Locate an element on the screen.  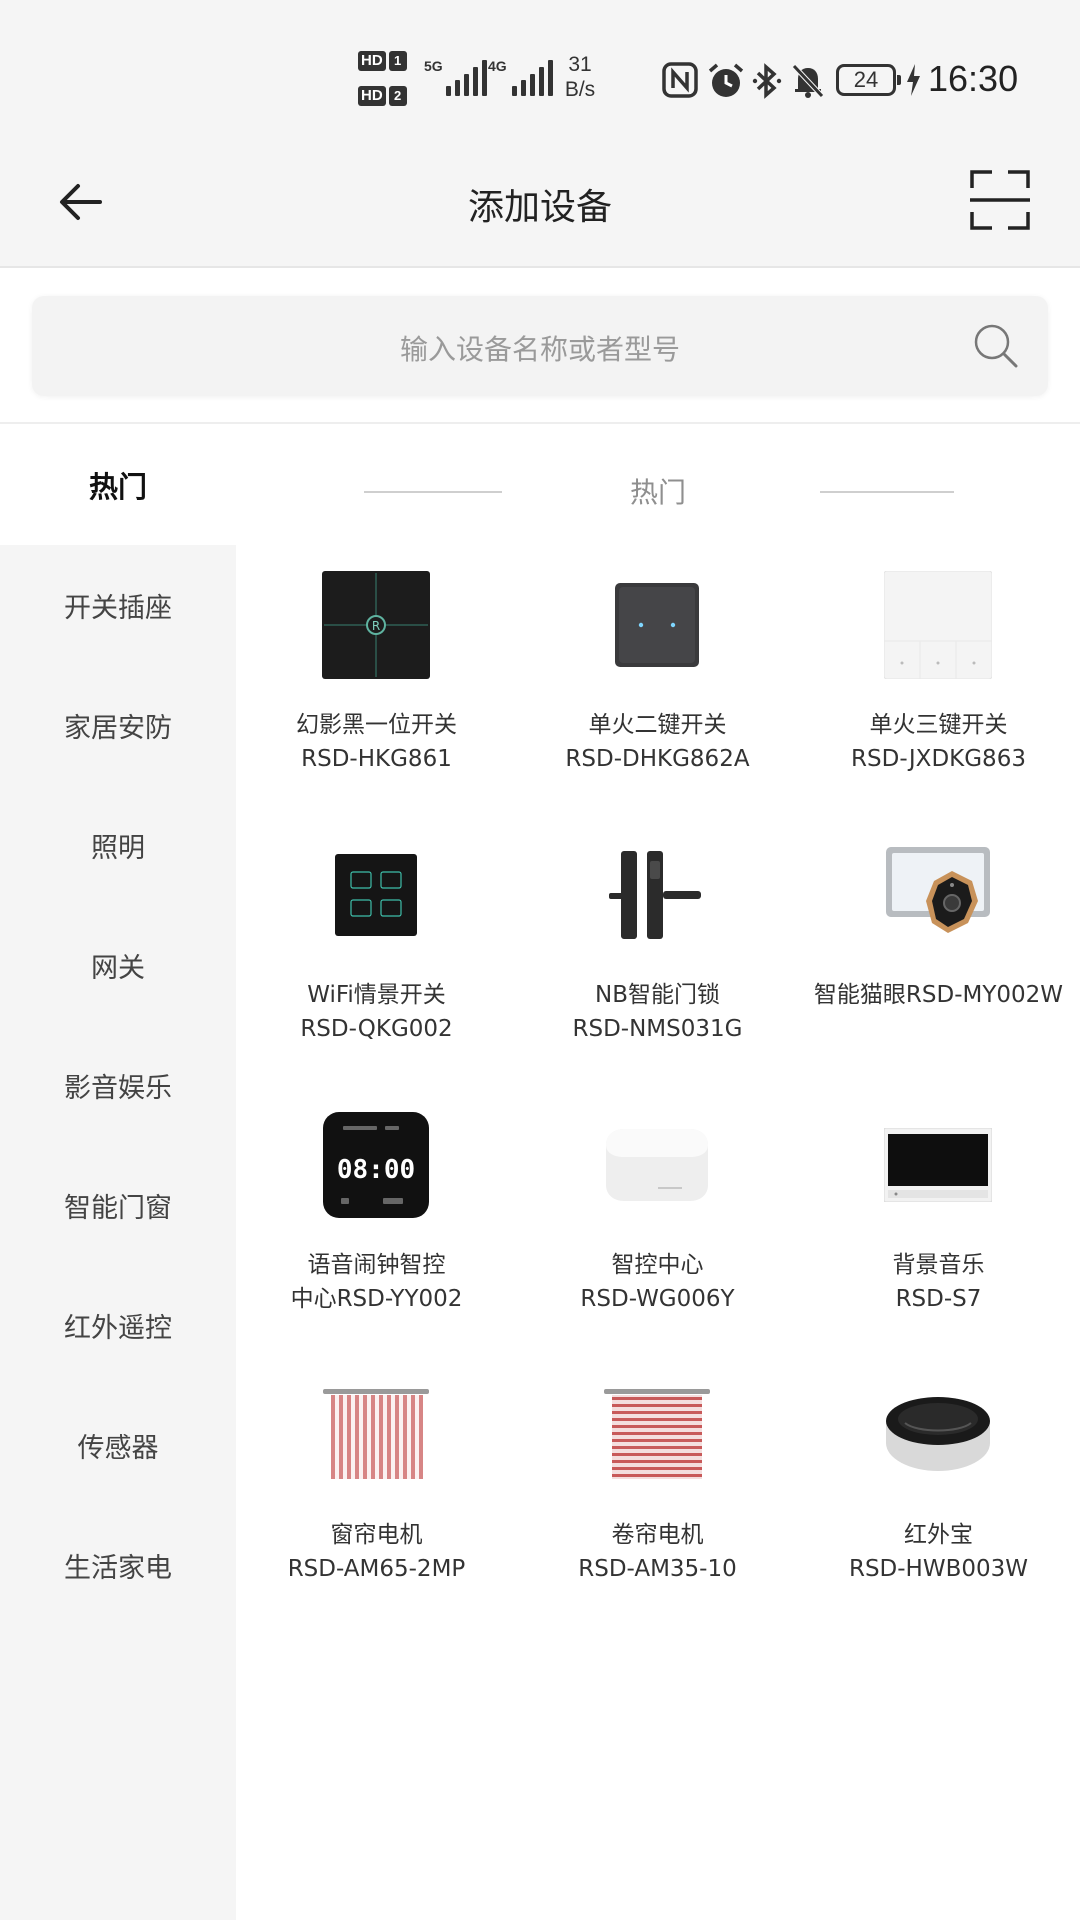
bluetooth-icon is located at coordinates (767, 81).